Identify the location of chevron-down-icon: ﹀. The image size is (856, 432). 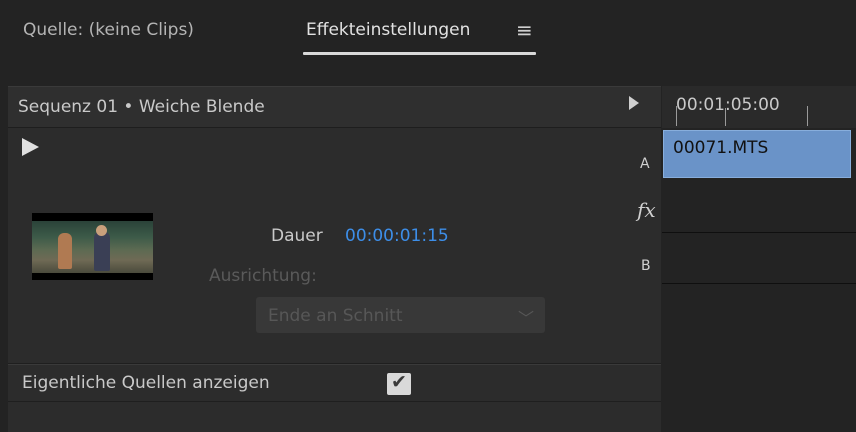
(526, 318).